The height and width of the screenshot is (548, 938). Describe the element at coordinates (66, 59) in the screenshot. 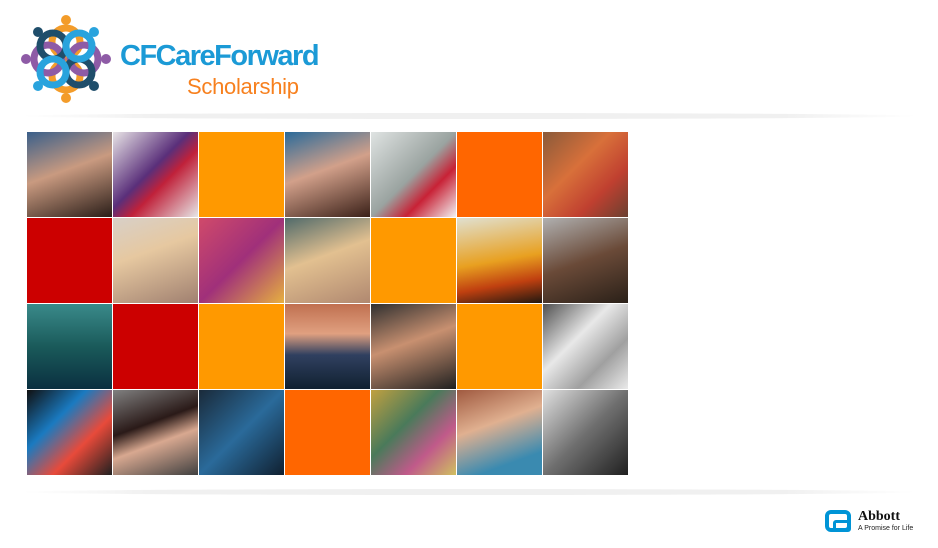

I see `people-circle-logo-icon` at that location.